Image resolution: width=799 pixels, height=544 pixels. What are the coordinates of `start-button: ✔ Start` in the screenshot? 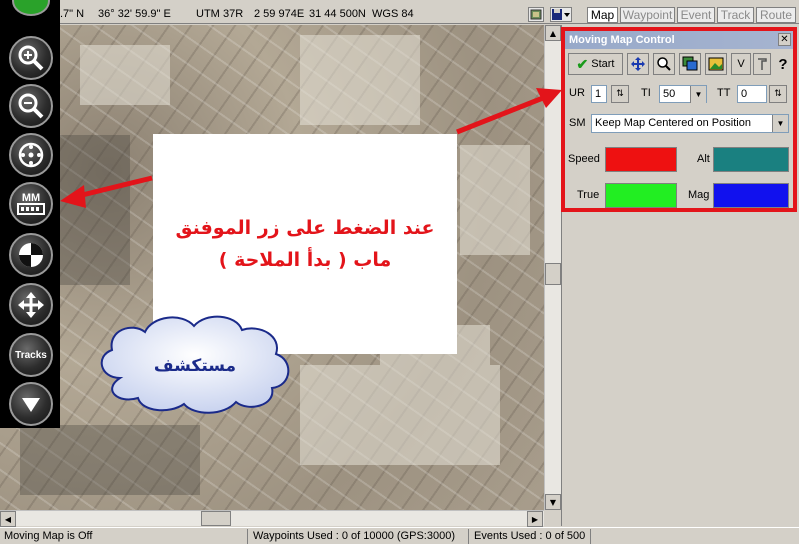 It's located at (595, 64).